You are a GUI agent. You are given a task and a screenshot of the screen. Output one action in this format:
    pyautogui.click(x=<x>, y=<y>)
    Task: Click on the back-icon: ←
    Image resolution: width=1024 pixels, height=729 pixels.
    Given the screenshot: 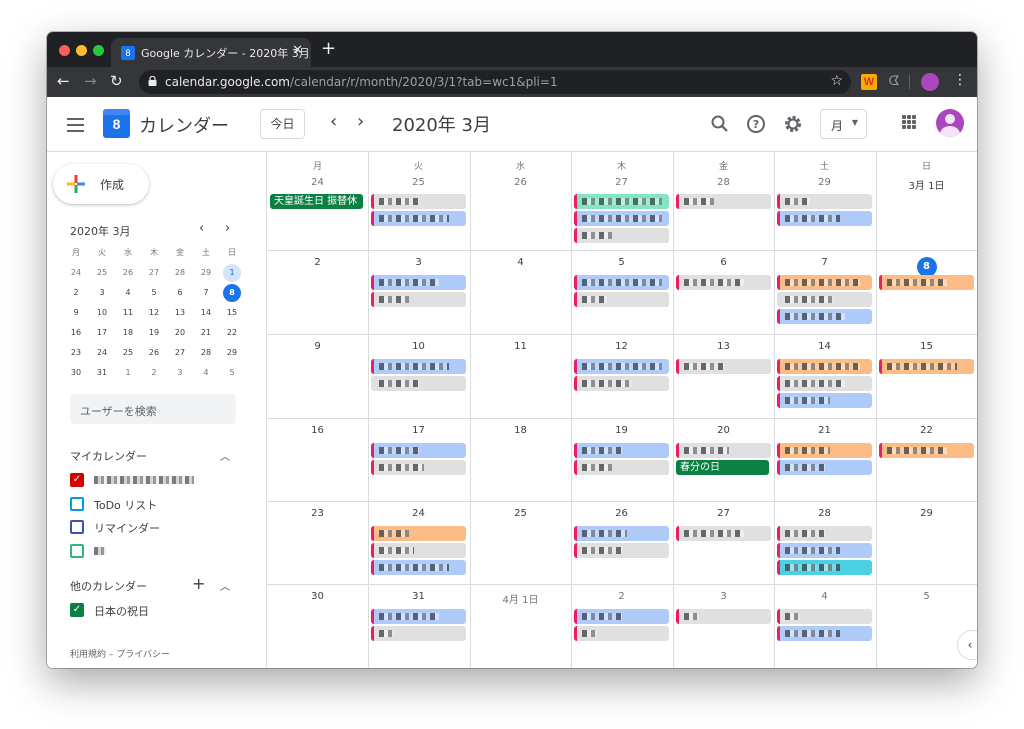 What is the action you would take?
    pyautogui.click(x=63, y=81)
    